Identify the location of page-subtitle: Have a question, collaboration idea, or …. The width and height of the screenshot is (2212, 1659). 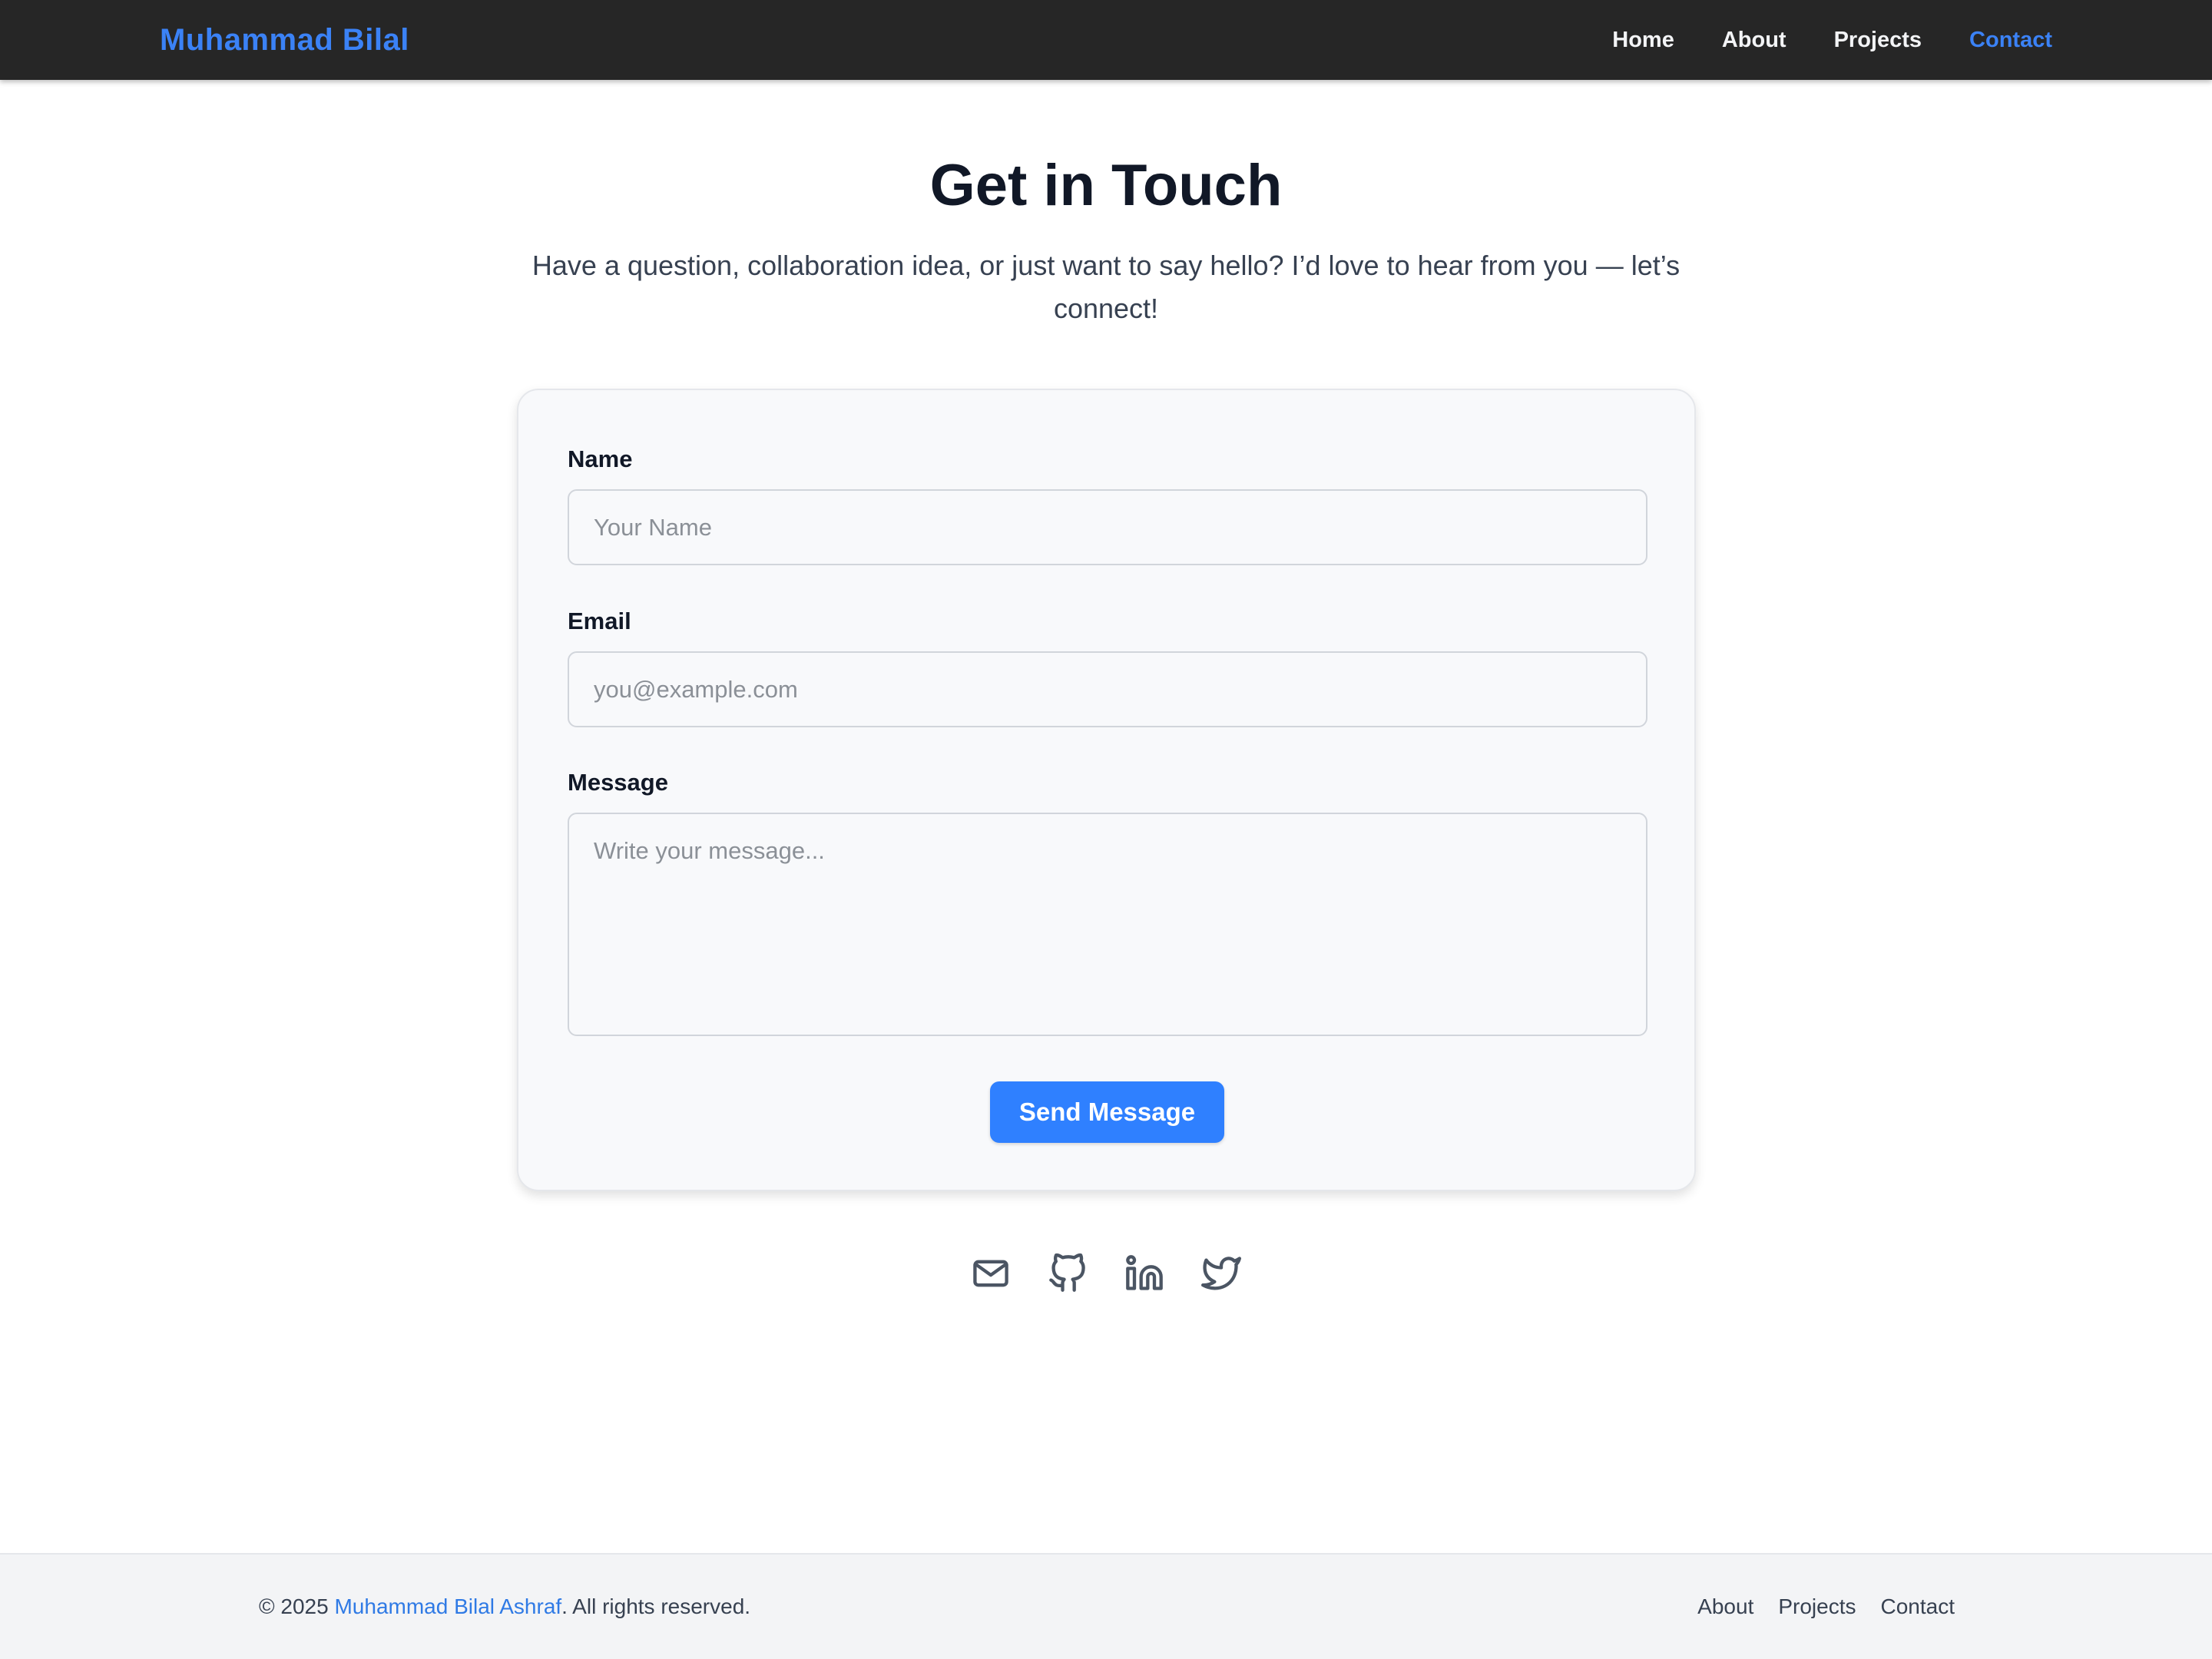
(1106, 287).